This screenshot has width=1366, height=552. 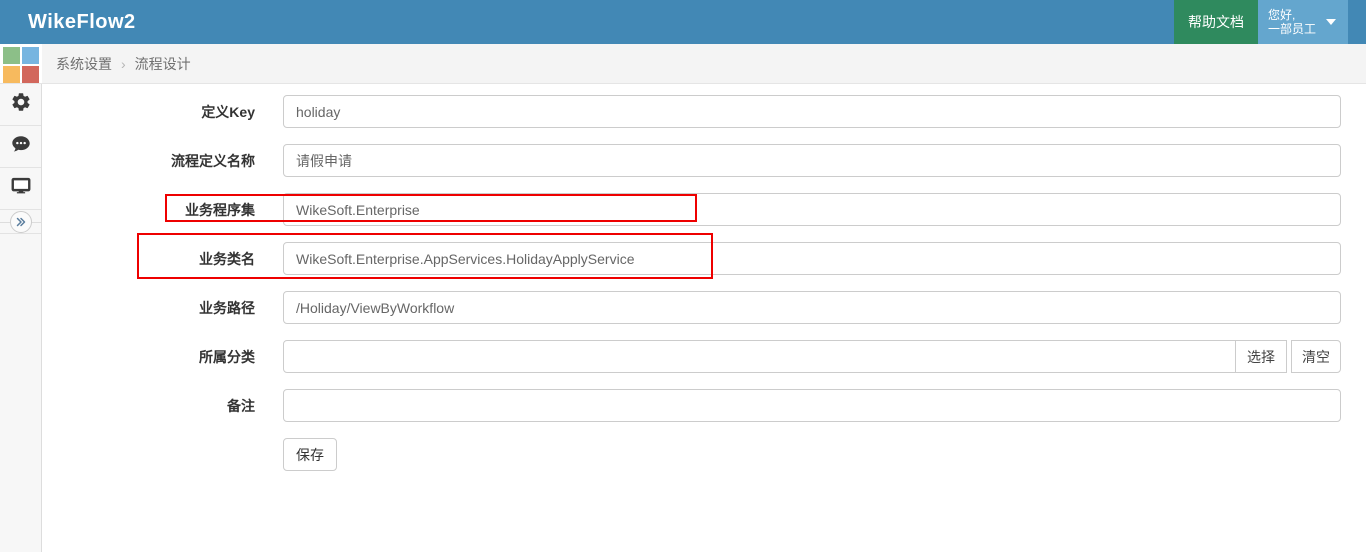 I want to click on form-row-business-assembly: 业务程序集, so click(x=704, y=209).